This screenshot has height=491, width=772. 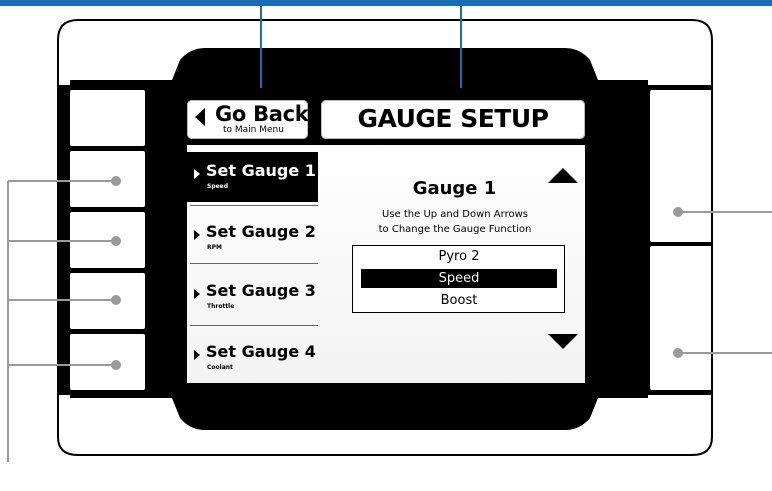 What do you see at coordinates (261, 170) in the screenshot?
I see `menu-item-label: Set Gauge 1` at bounding box center [261, 170].